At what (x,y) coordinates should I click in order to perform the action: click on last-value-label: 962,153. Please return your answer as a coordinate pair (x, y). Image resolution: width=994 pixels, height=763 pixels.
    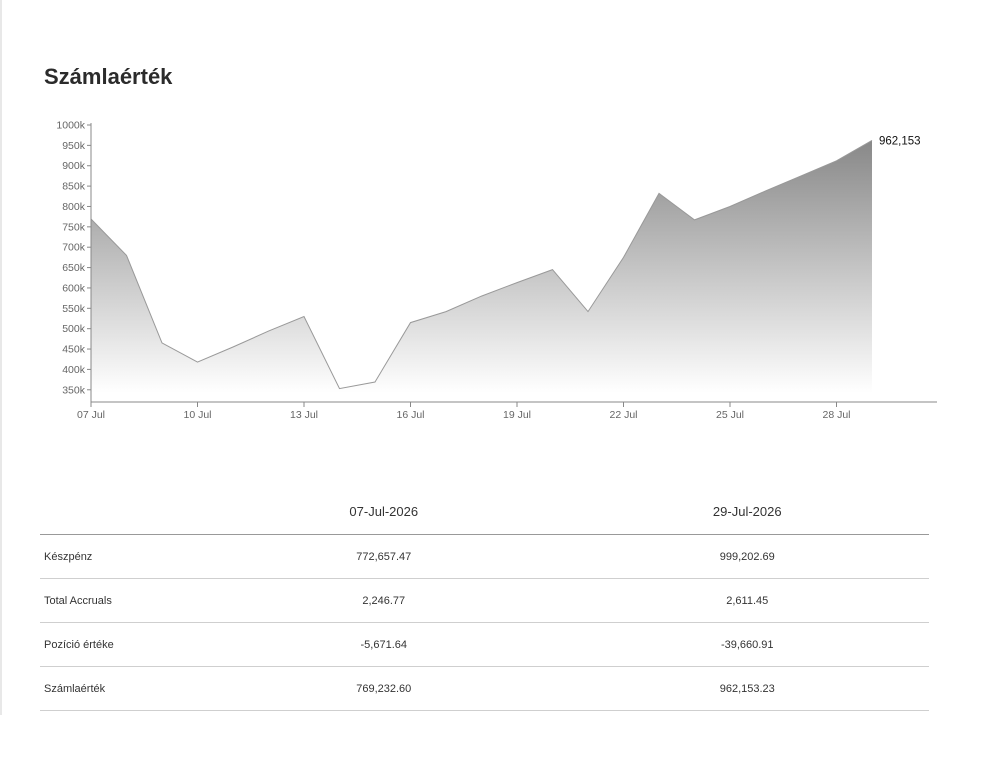
    Looking at the image, I should click on (900, 141).